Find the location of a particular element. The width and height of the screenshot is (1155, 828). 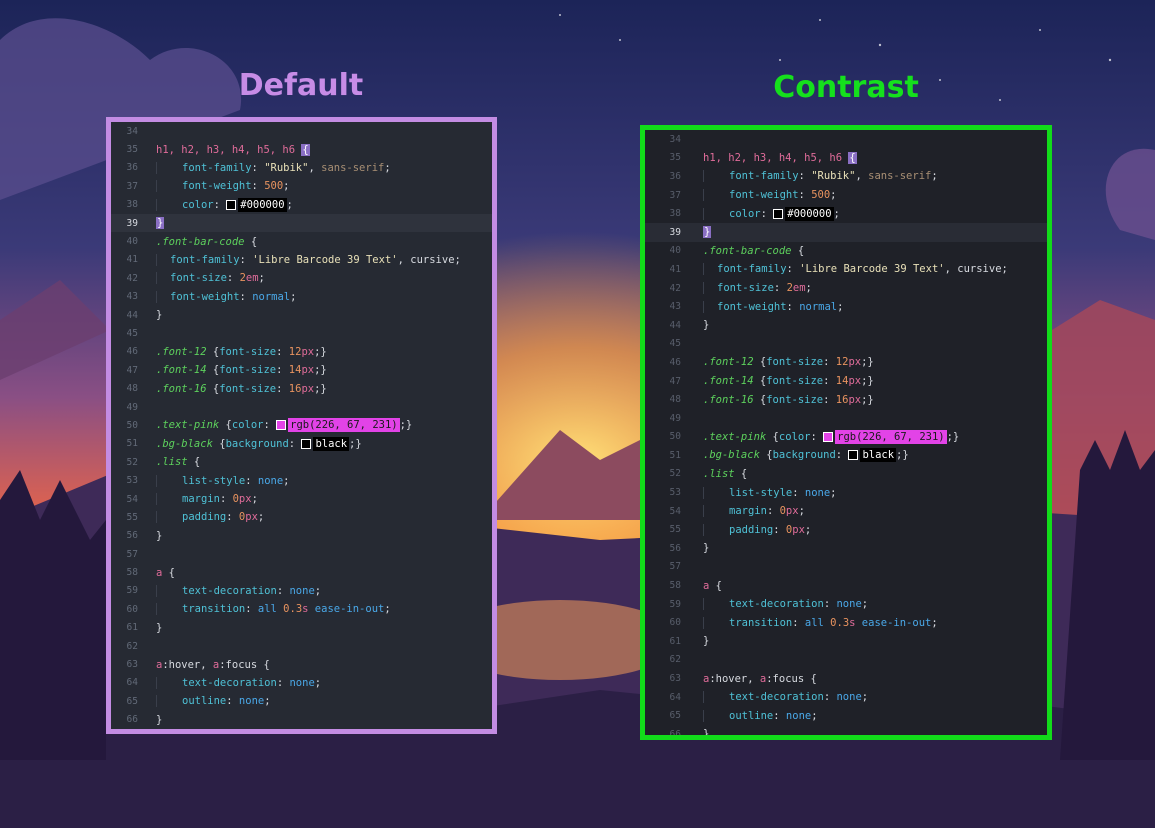

line-number: 61 is located at coordinates (675, 641).